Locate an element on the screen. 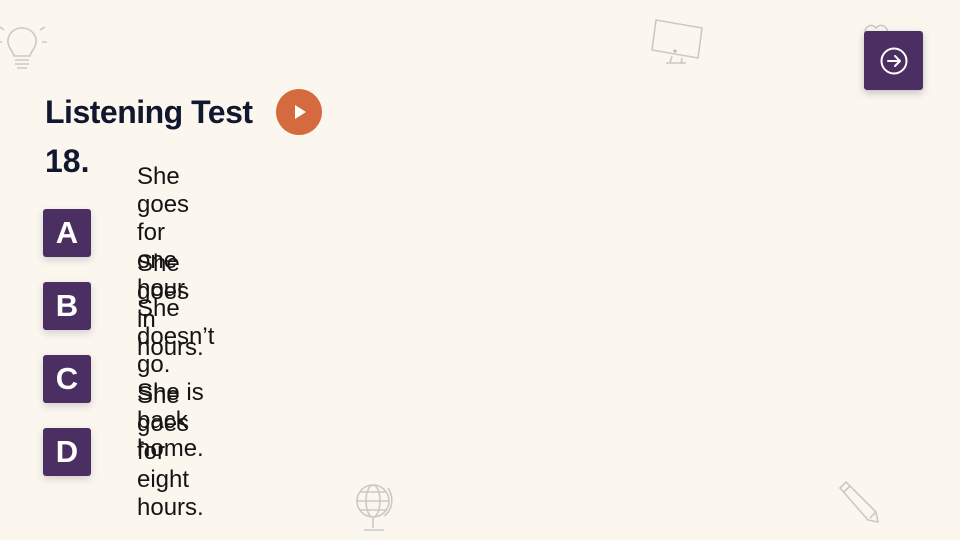 The width and height of the screenshot is (960, 540). arrow-right-circle-icon is located at coordinates (893, 60).